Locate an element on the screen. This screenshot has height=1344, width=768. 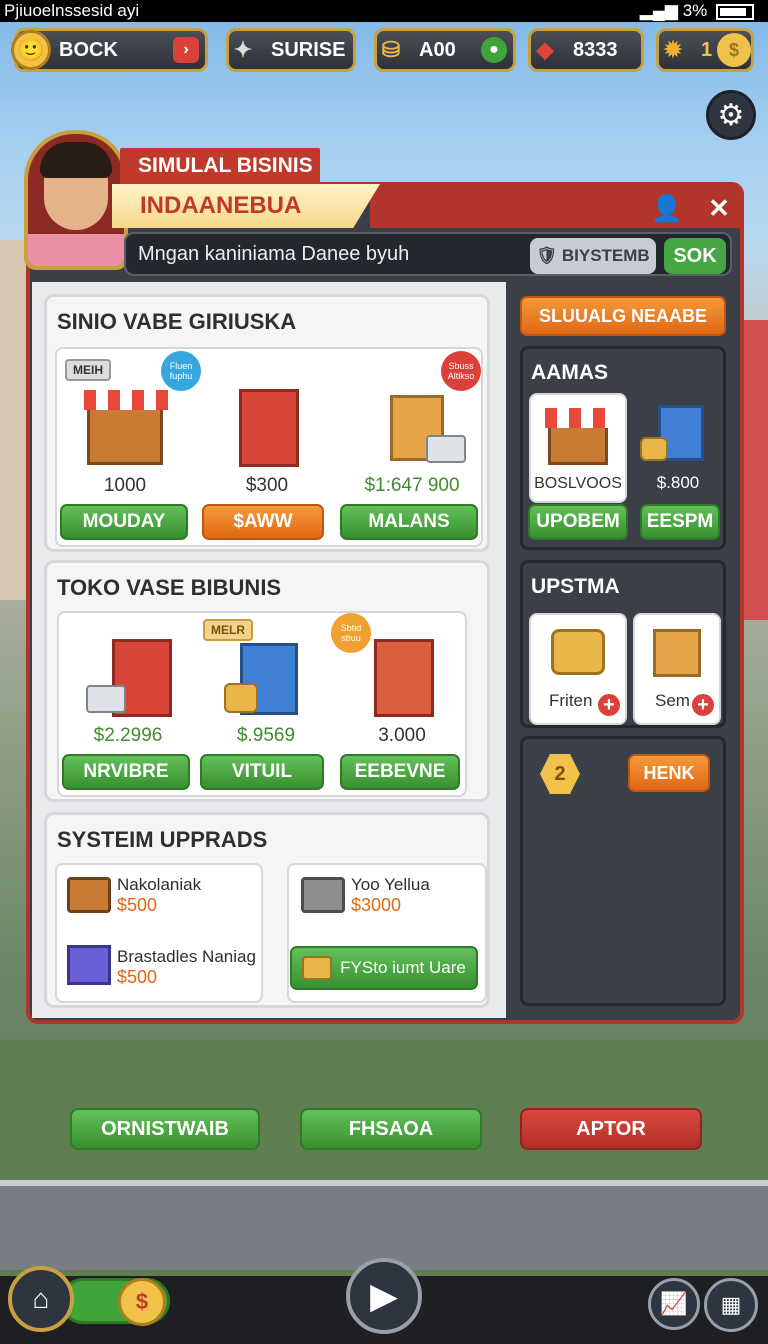
warehouse-icon is located at coordinates (416, 424).